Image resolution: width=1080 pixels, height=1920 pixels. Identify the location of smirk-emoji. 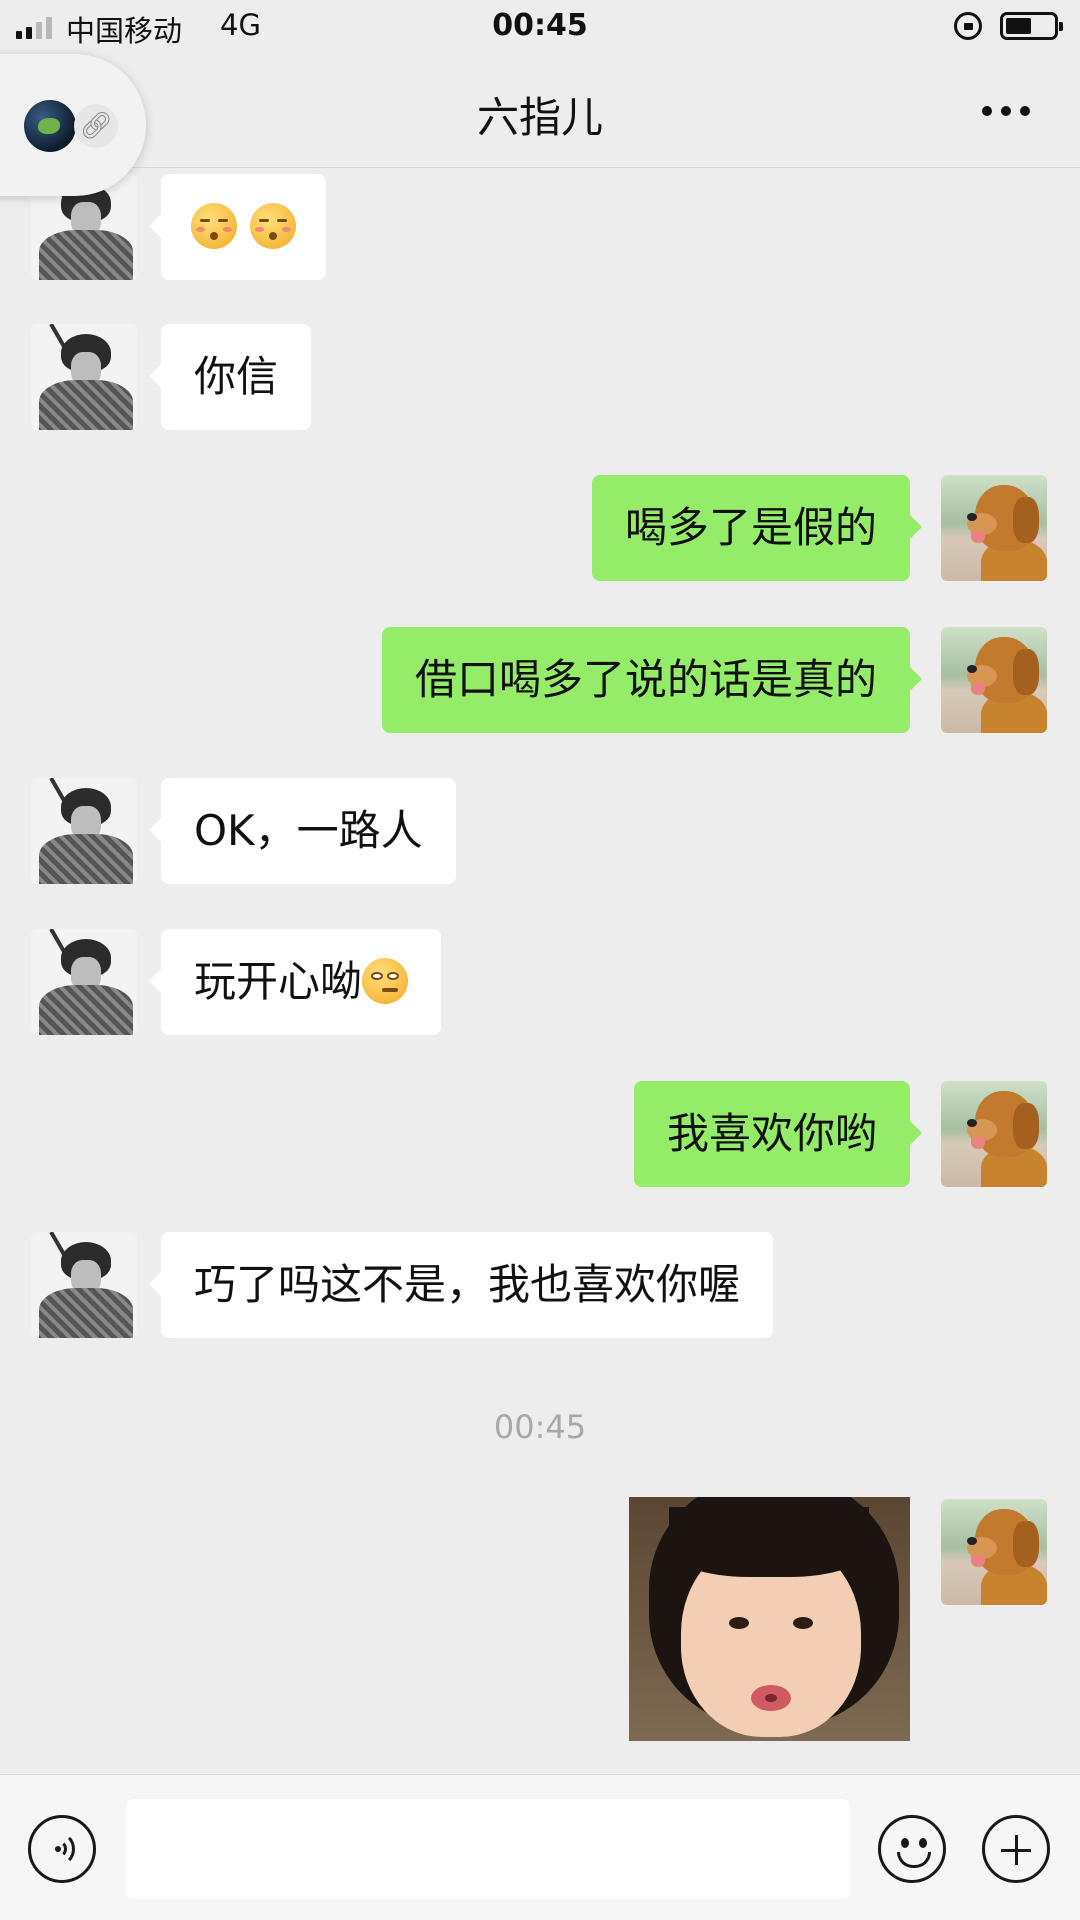
(385, 980).